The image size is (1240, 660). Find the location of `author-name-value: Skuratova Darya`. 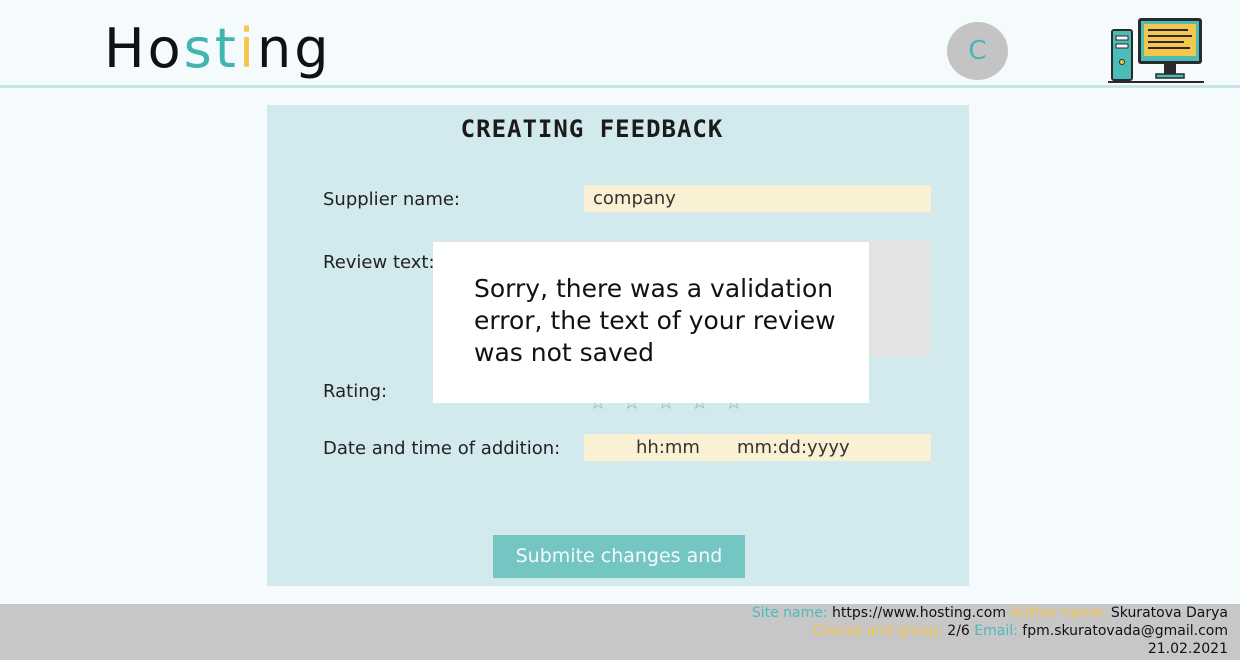

author-name-value: Skuratova Darya is located at coordinates (1169, 613).